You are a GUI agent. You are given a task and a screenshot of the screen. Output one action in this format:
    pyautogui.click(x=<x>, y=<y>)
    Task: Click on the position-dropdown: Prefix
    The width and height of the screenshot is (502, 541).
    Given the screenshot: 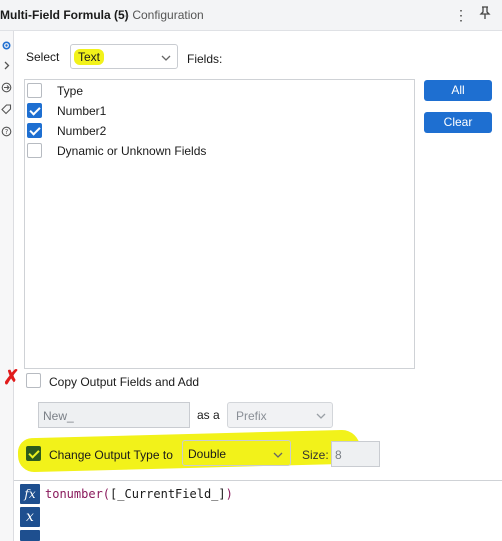 What is the action you would take?
    pyautogui.click(x=280, y=415)
    